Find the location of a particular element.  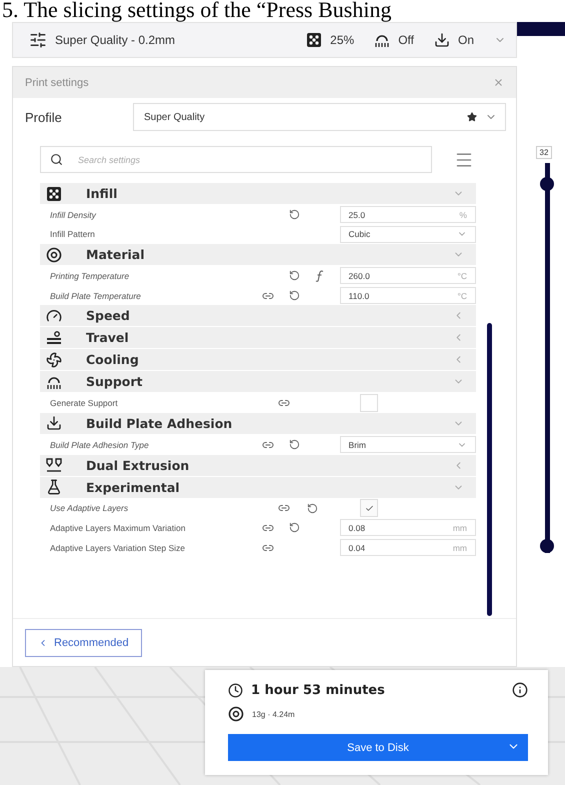

profile-dropdown: Super Quality is located at coordinates (319, 117).